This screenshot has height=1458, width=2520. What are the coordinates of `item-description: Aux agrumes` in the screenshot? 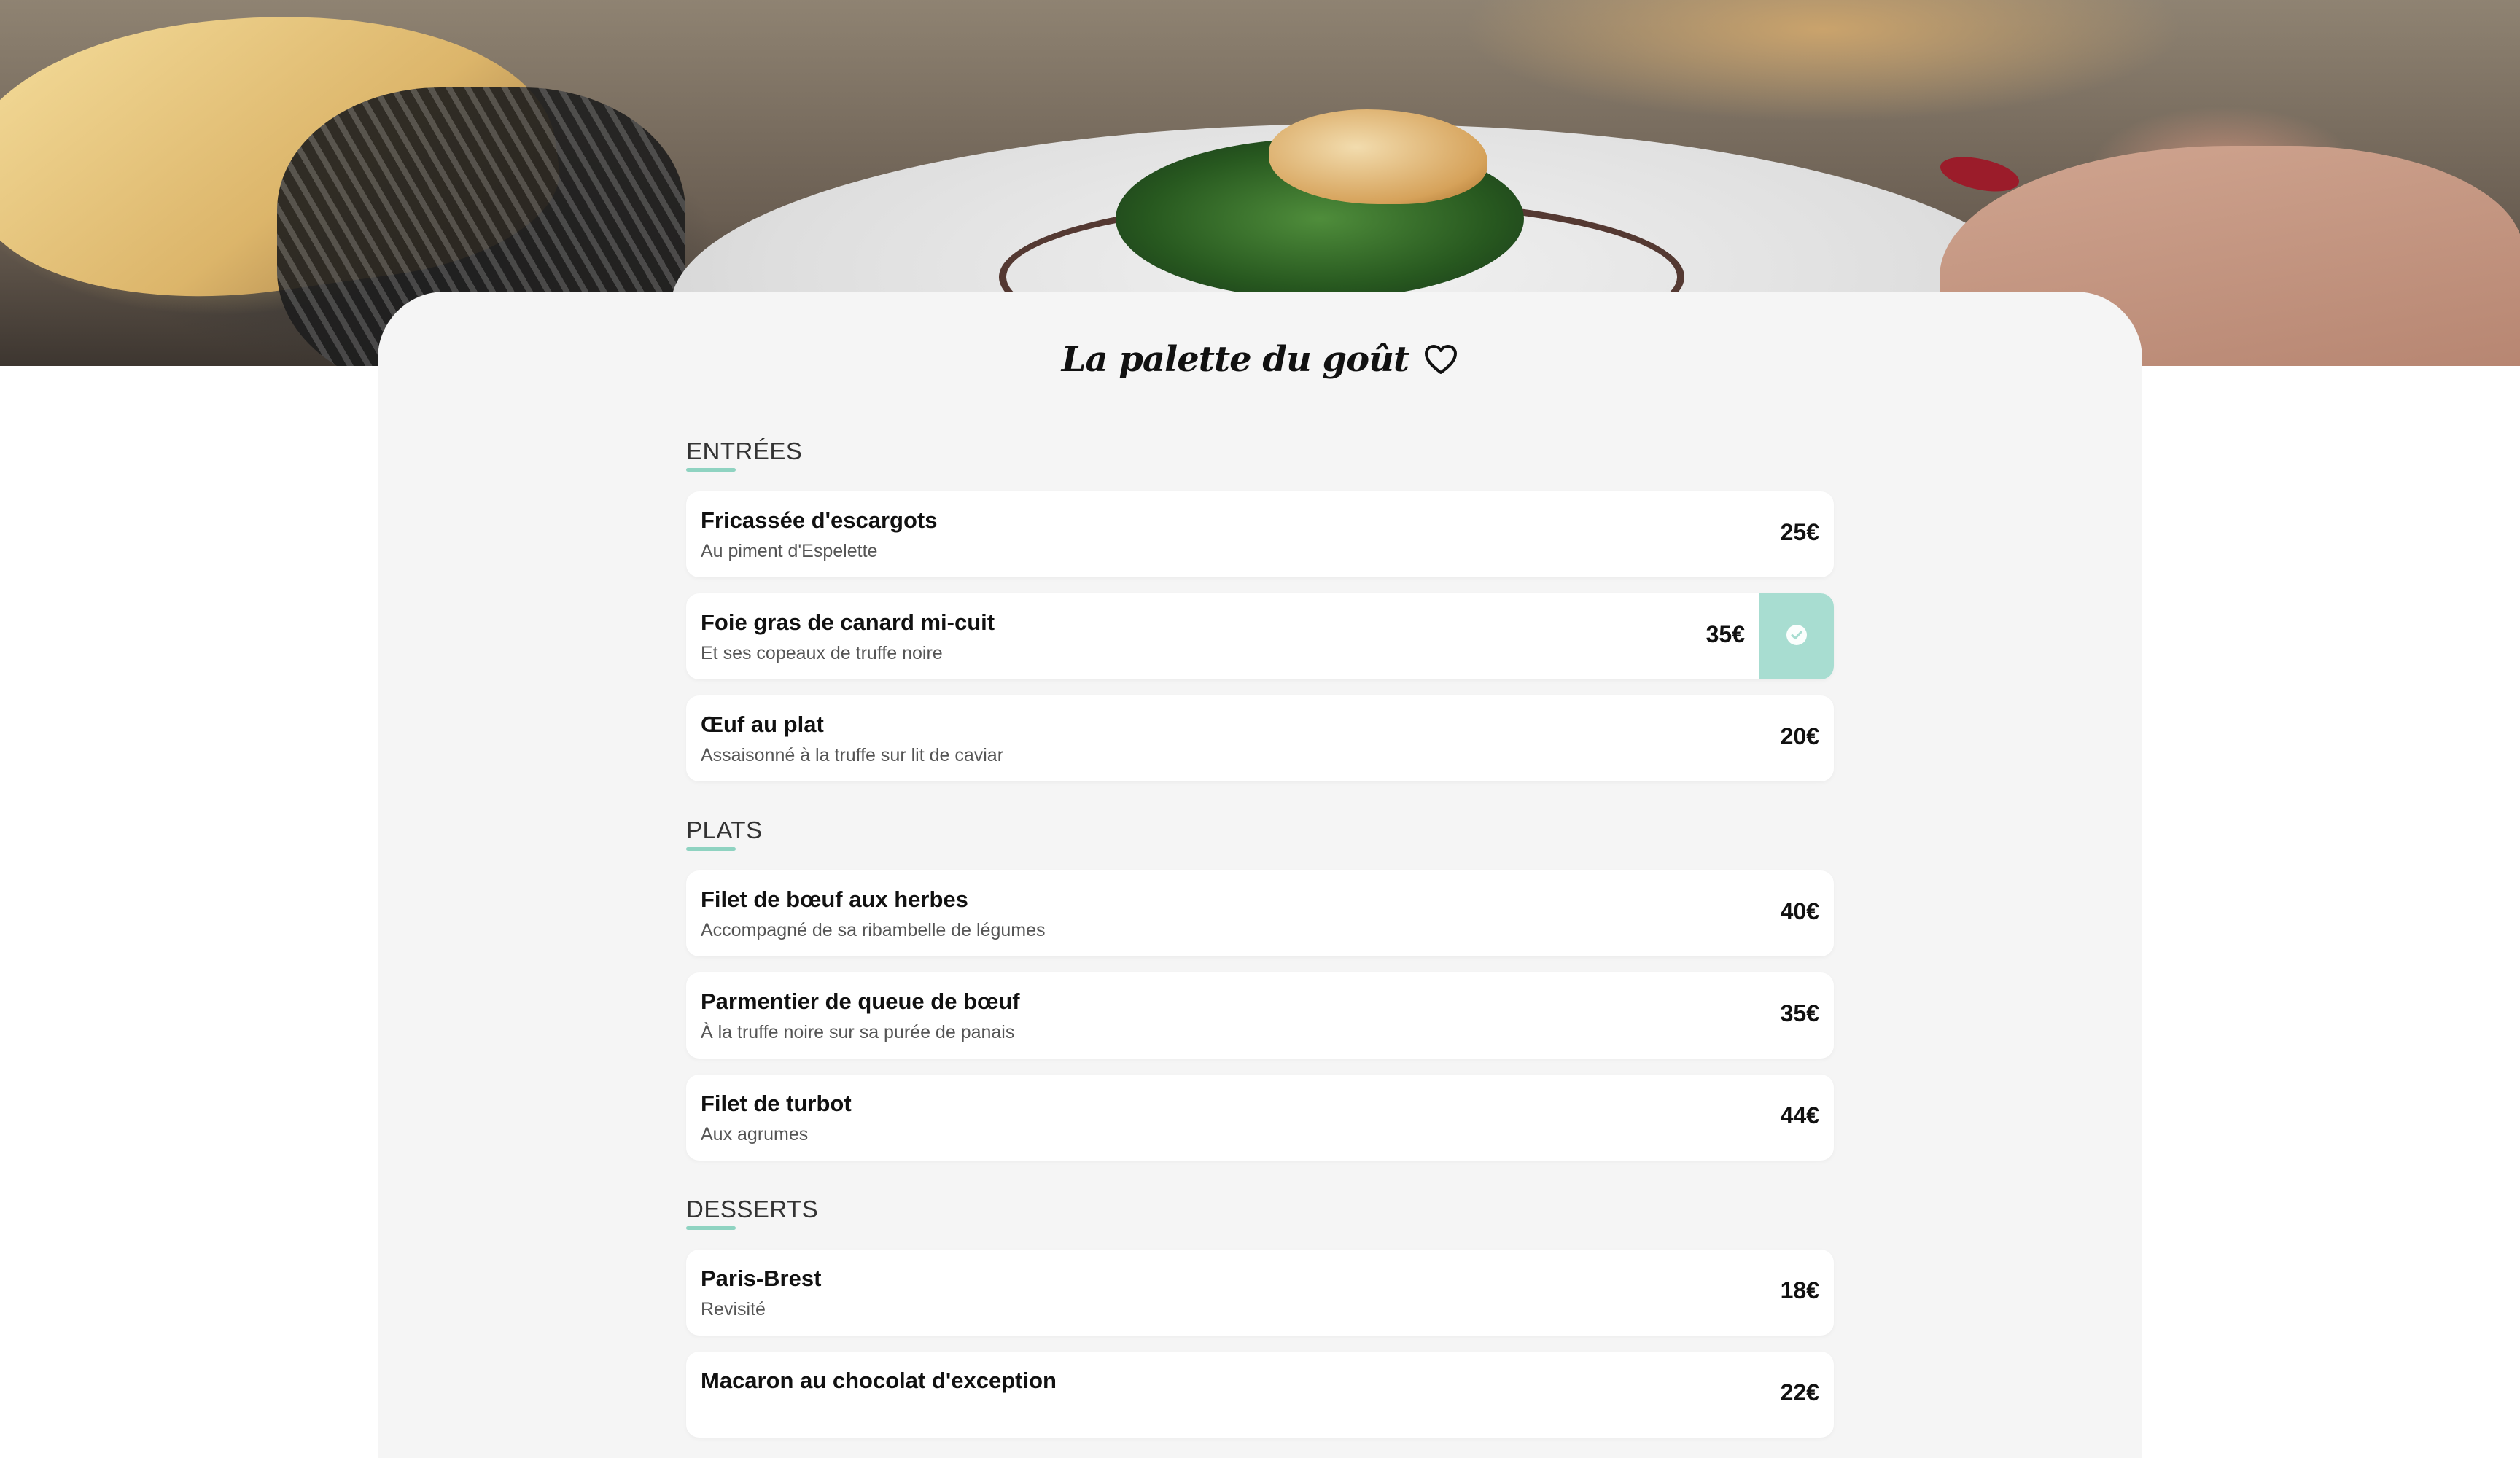 It's located at (755, 1134).